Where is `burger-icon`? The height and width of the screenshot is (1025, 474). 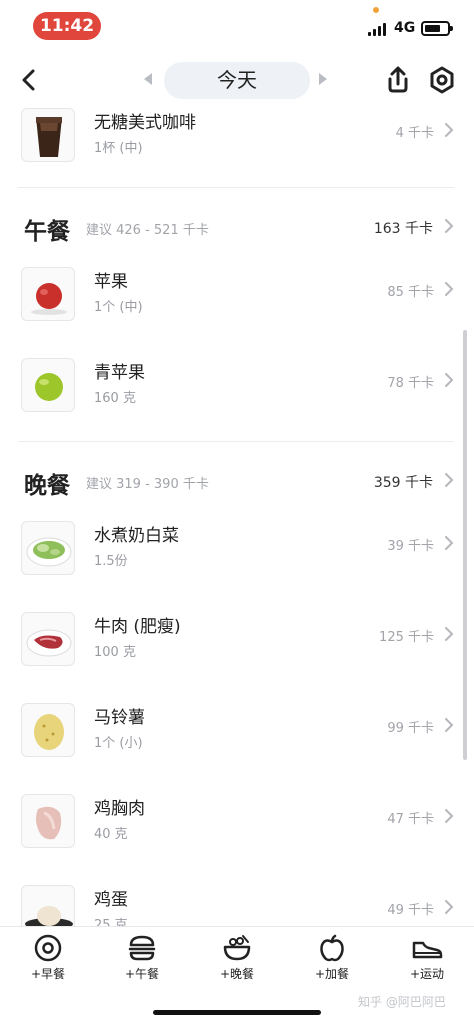 burger-icon is located at coordinates (142, 948).